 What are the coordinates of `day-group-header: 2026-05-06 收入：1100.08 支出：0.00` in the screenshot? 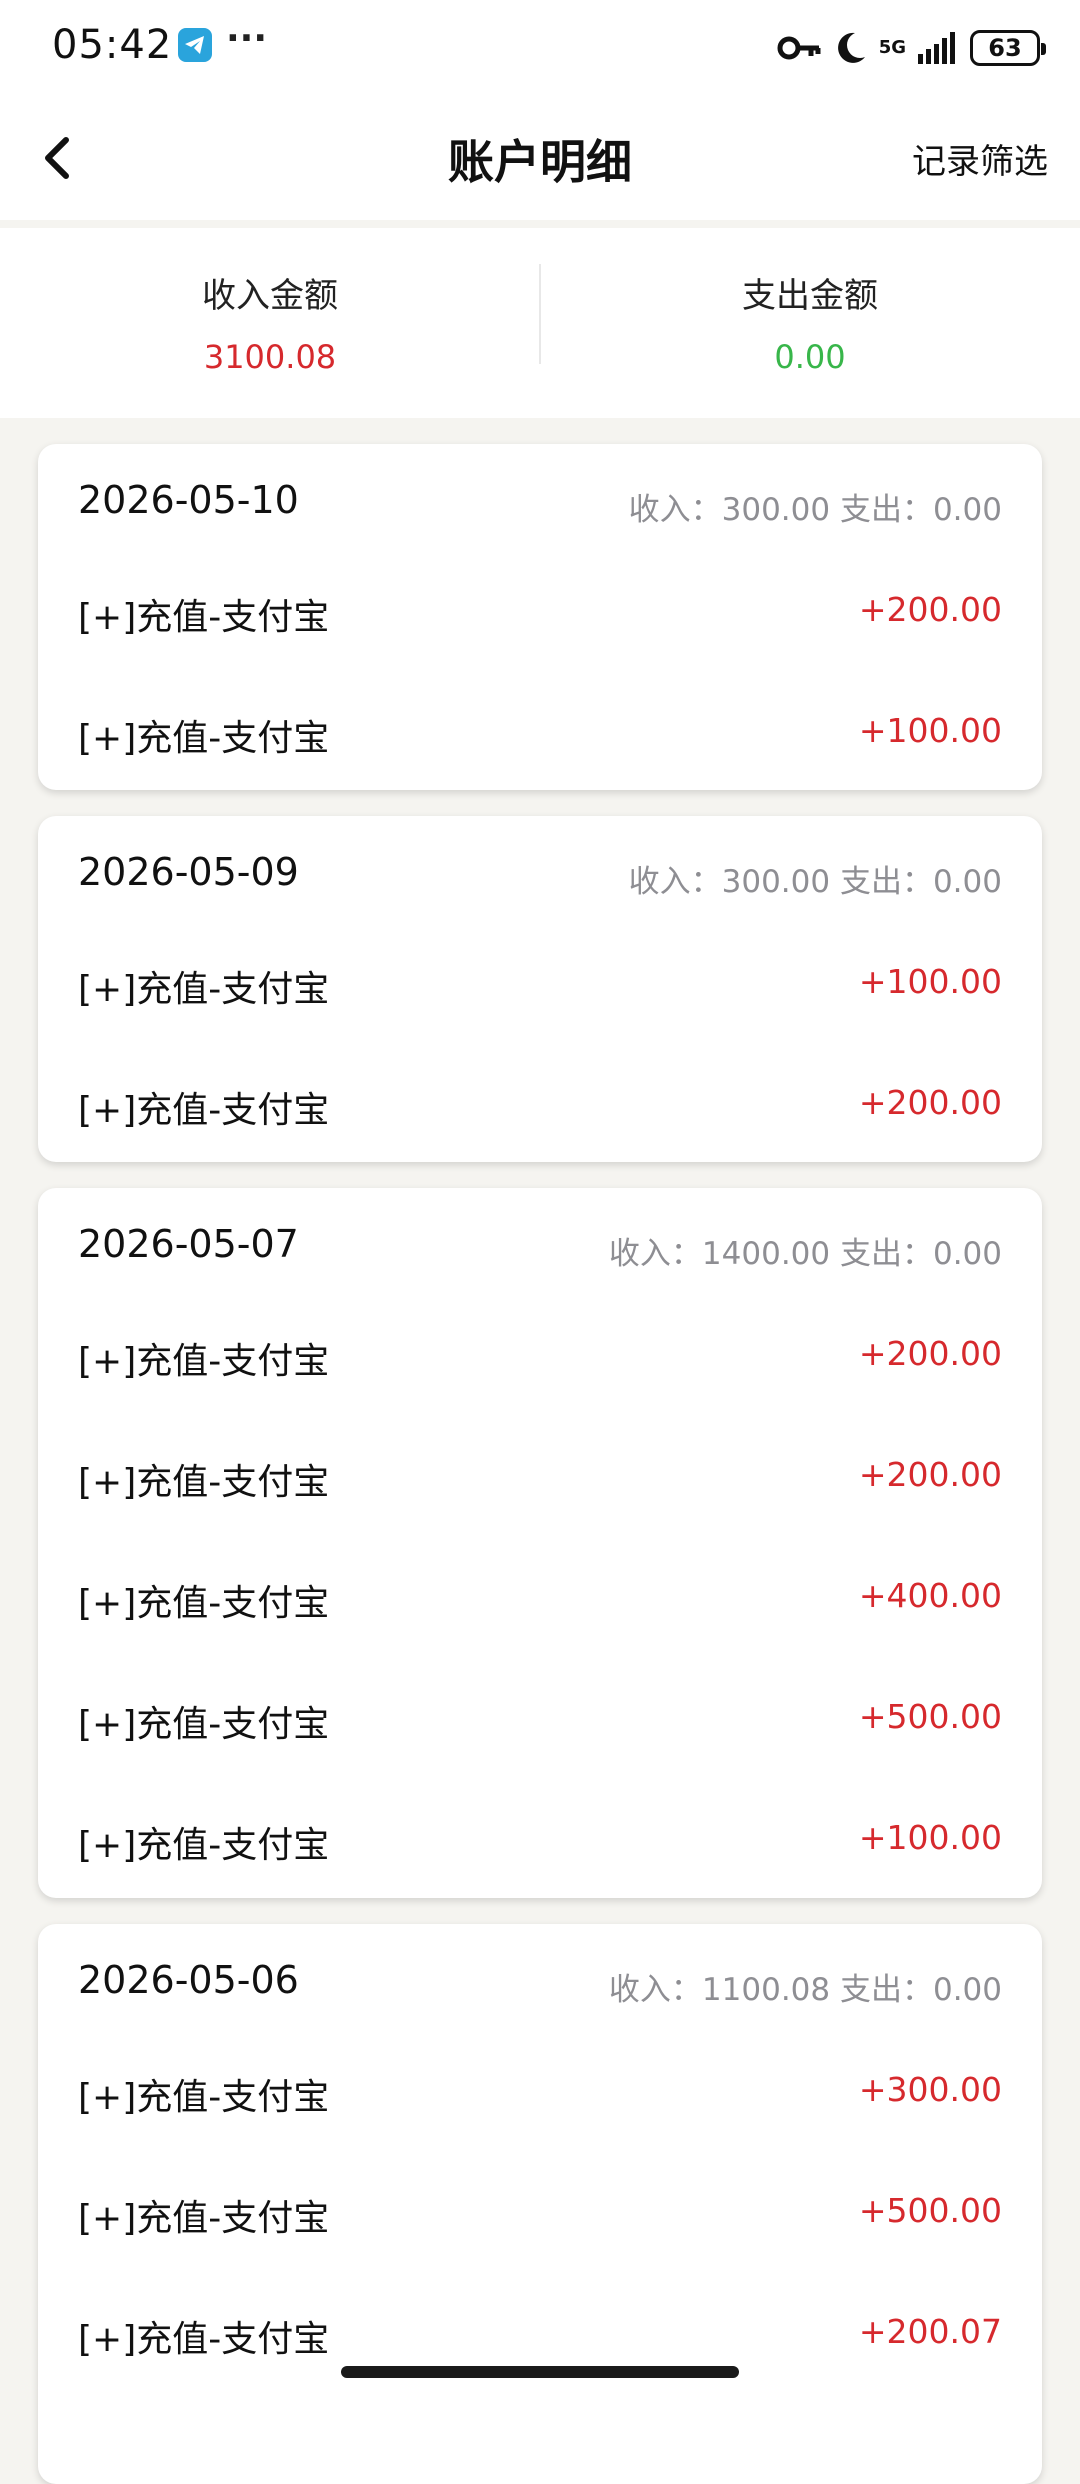 It's located at (540, 1983).